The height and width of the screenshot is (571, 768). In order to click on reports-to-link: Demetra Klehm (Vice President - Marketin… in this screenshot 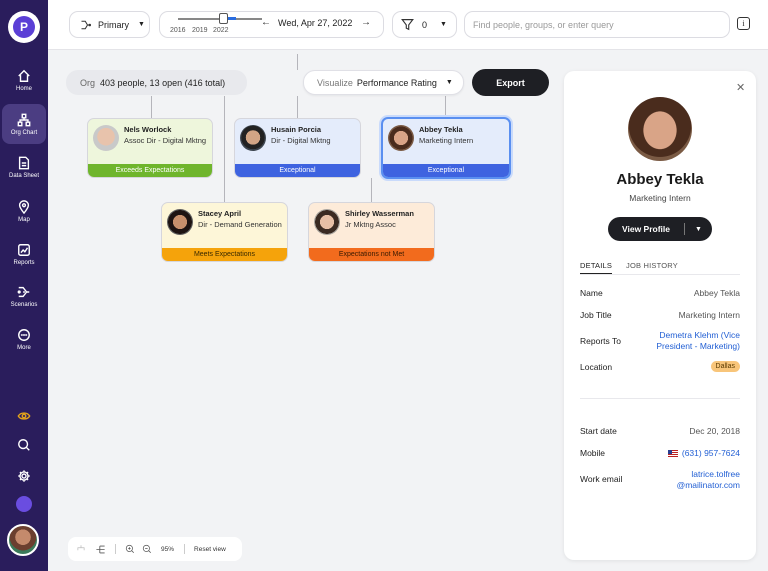, I will do `click(698, 341)`.